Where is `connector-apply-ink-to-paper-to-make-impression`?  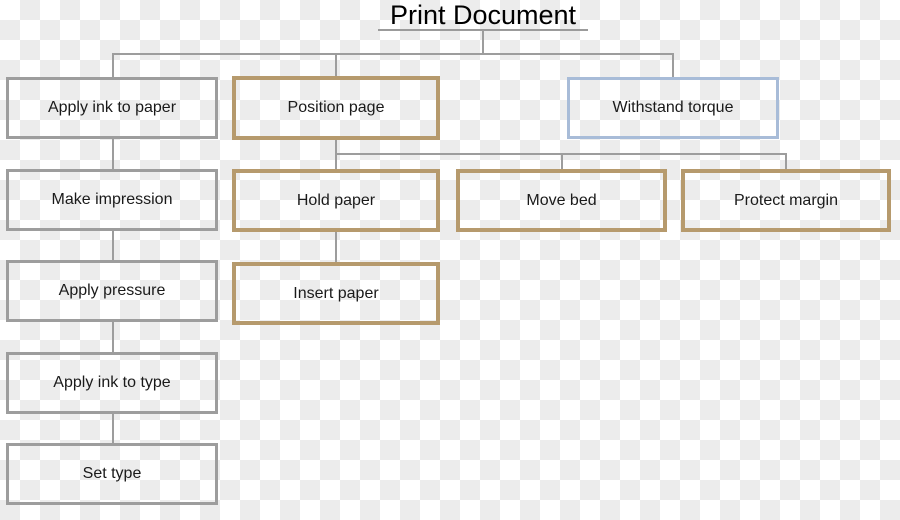 connector-apply-ink-to-paper-to-make-impression is located at coordinates (113, 155).